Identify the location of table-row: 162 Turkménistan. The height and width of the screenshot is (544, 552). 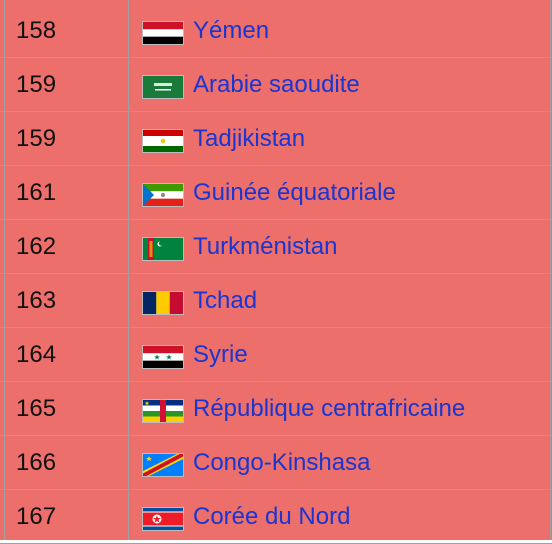
(276, 247).